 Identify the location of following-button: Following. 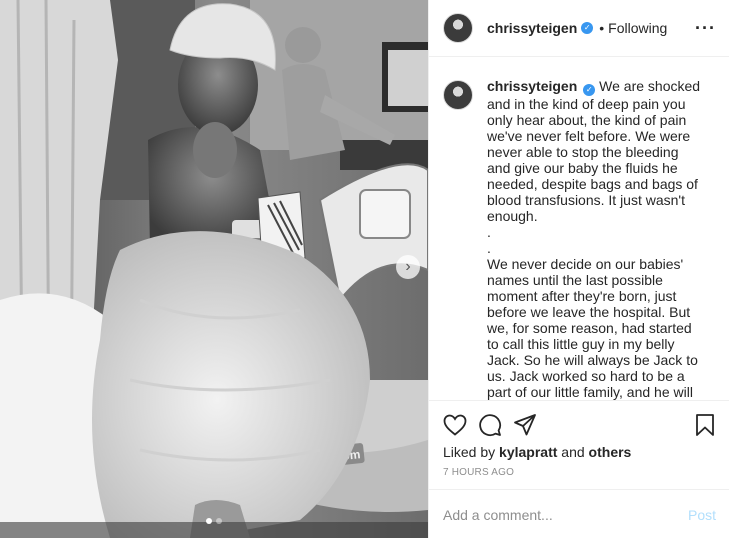
(637, 28).